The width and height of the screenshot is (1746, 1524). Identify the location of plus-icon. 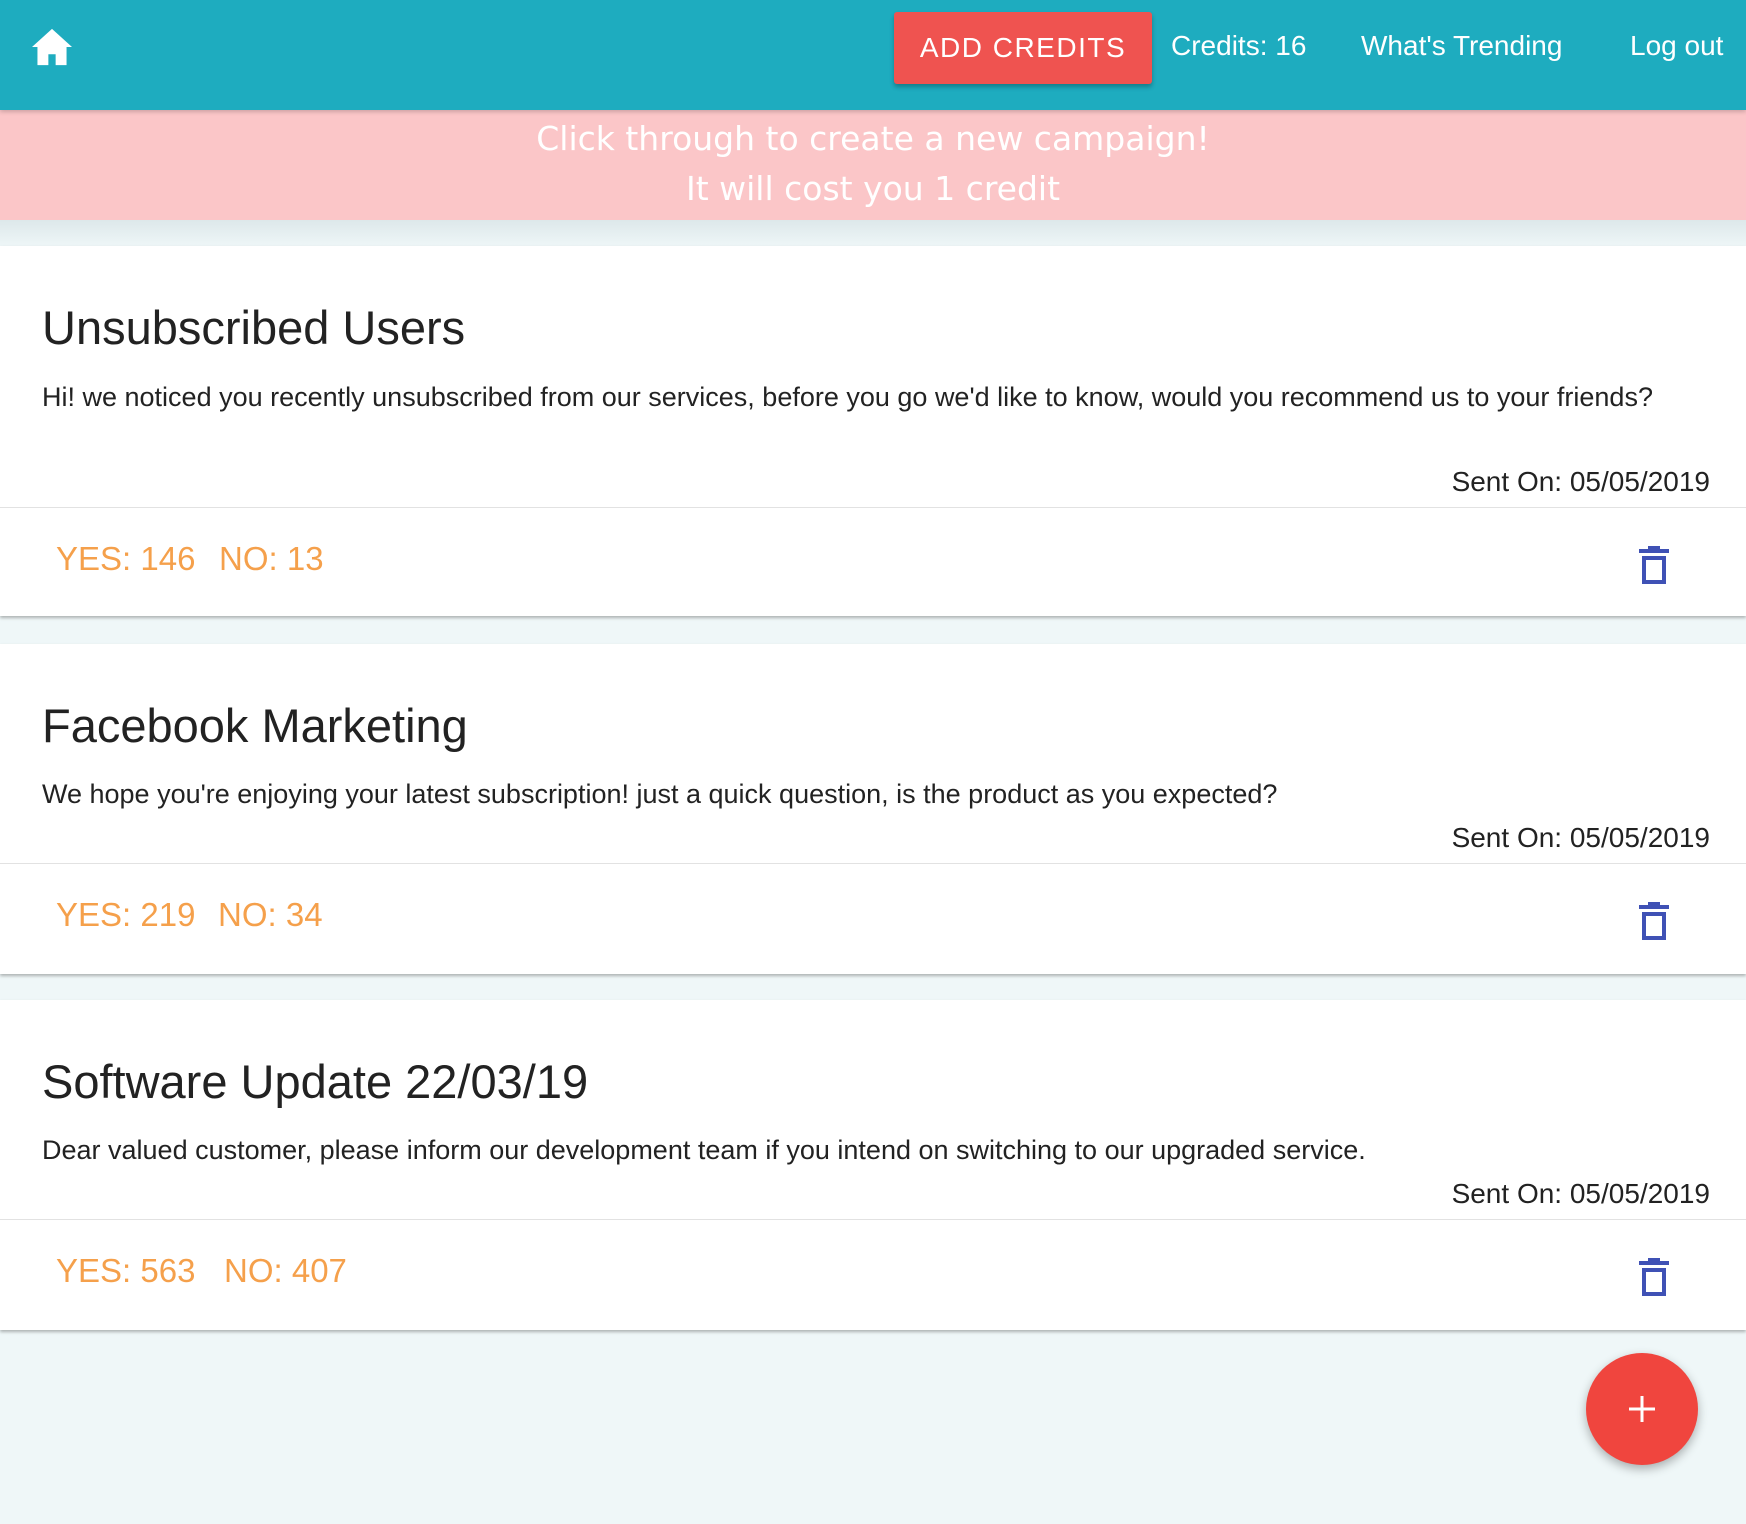
(1642, 1409).